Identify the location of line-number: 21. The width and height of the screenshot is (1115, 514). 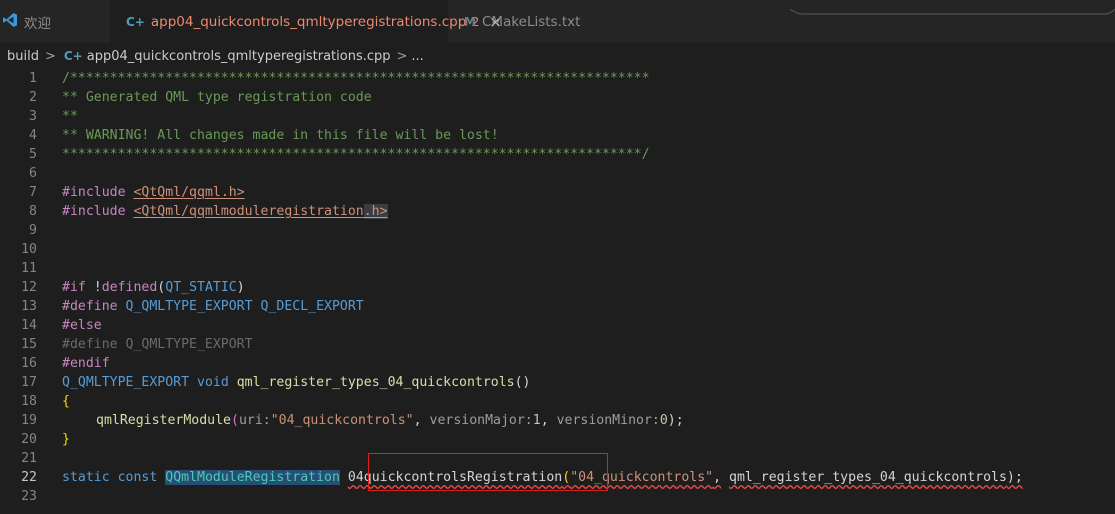
(29, 458).